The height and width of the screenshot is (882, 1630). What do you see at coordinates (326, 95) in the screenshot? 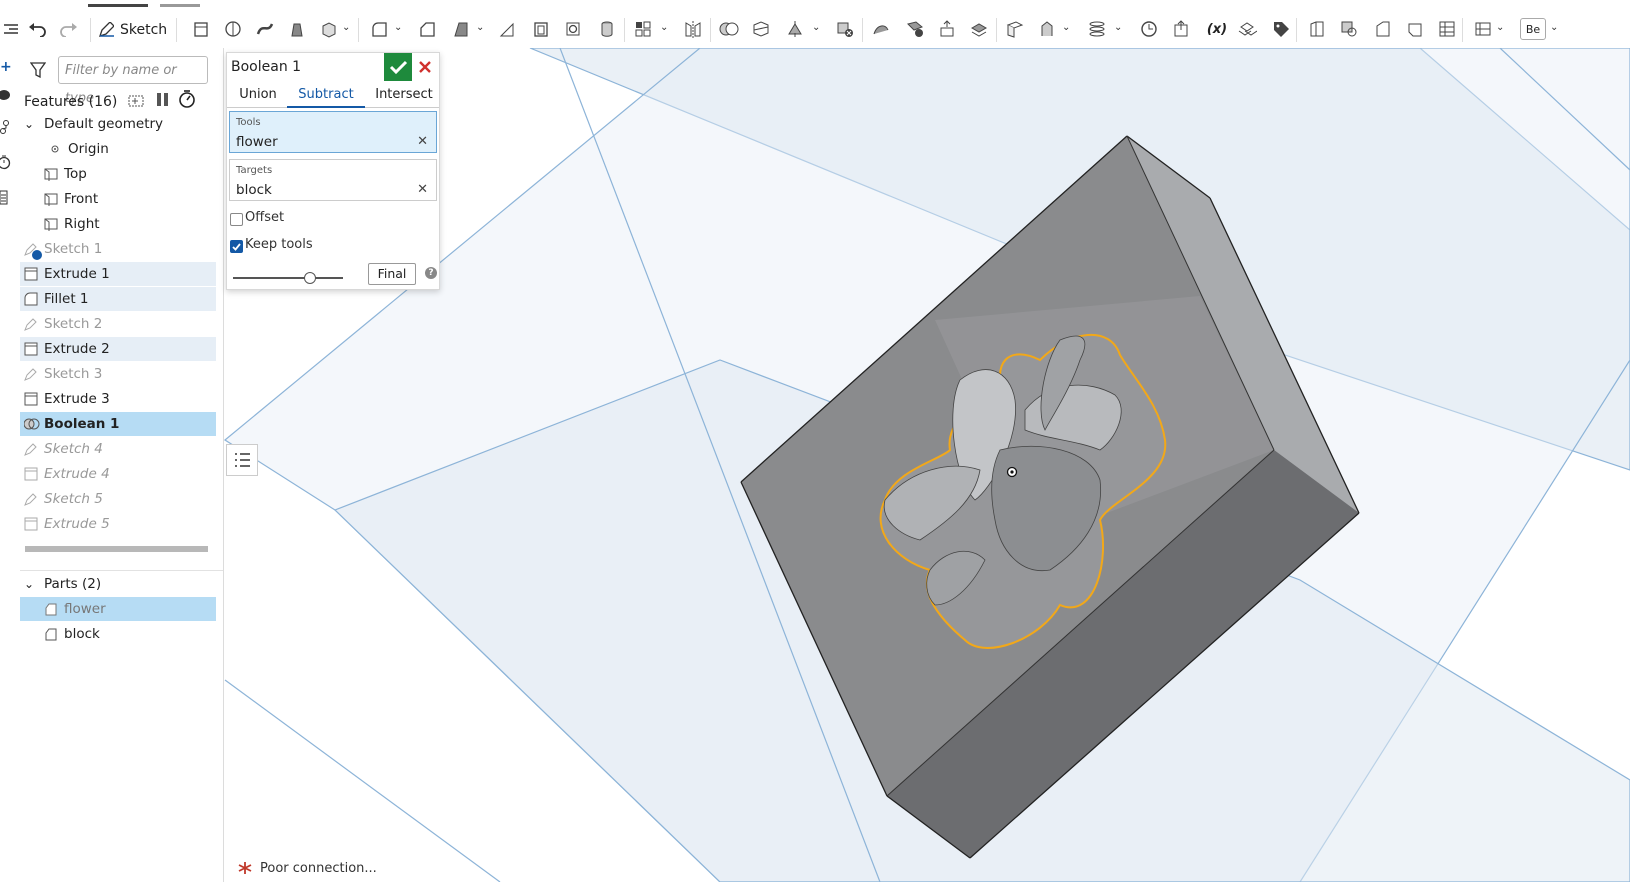
I see `tab-subtract: Subtract` at bounding box center [326, 95].